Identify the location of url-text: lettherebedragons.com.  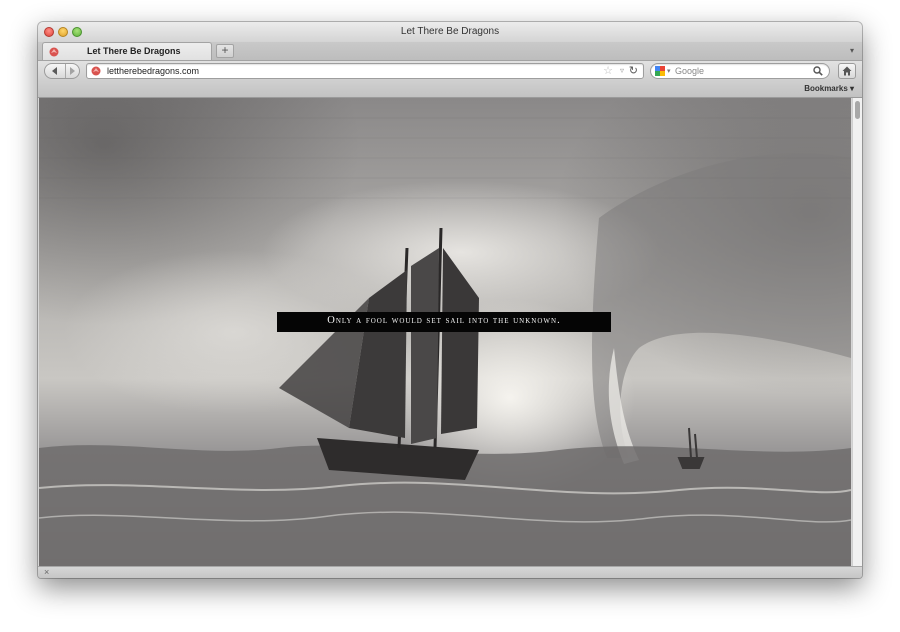
(153, 71).